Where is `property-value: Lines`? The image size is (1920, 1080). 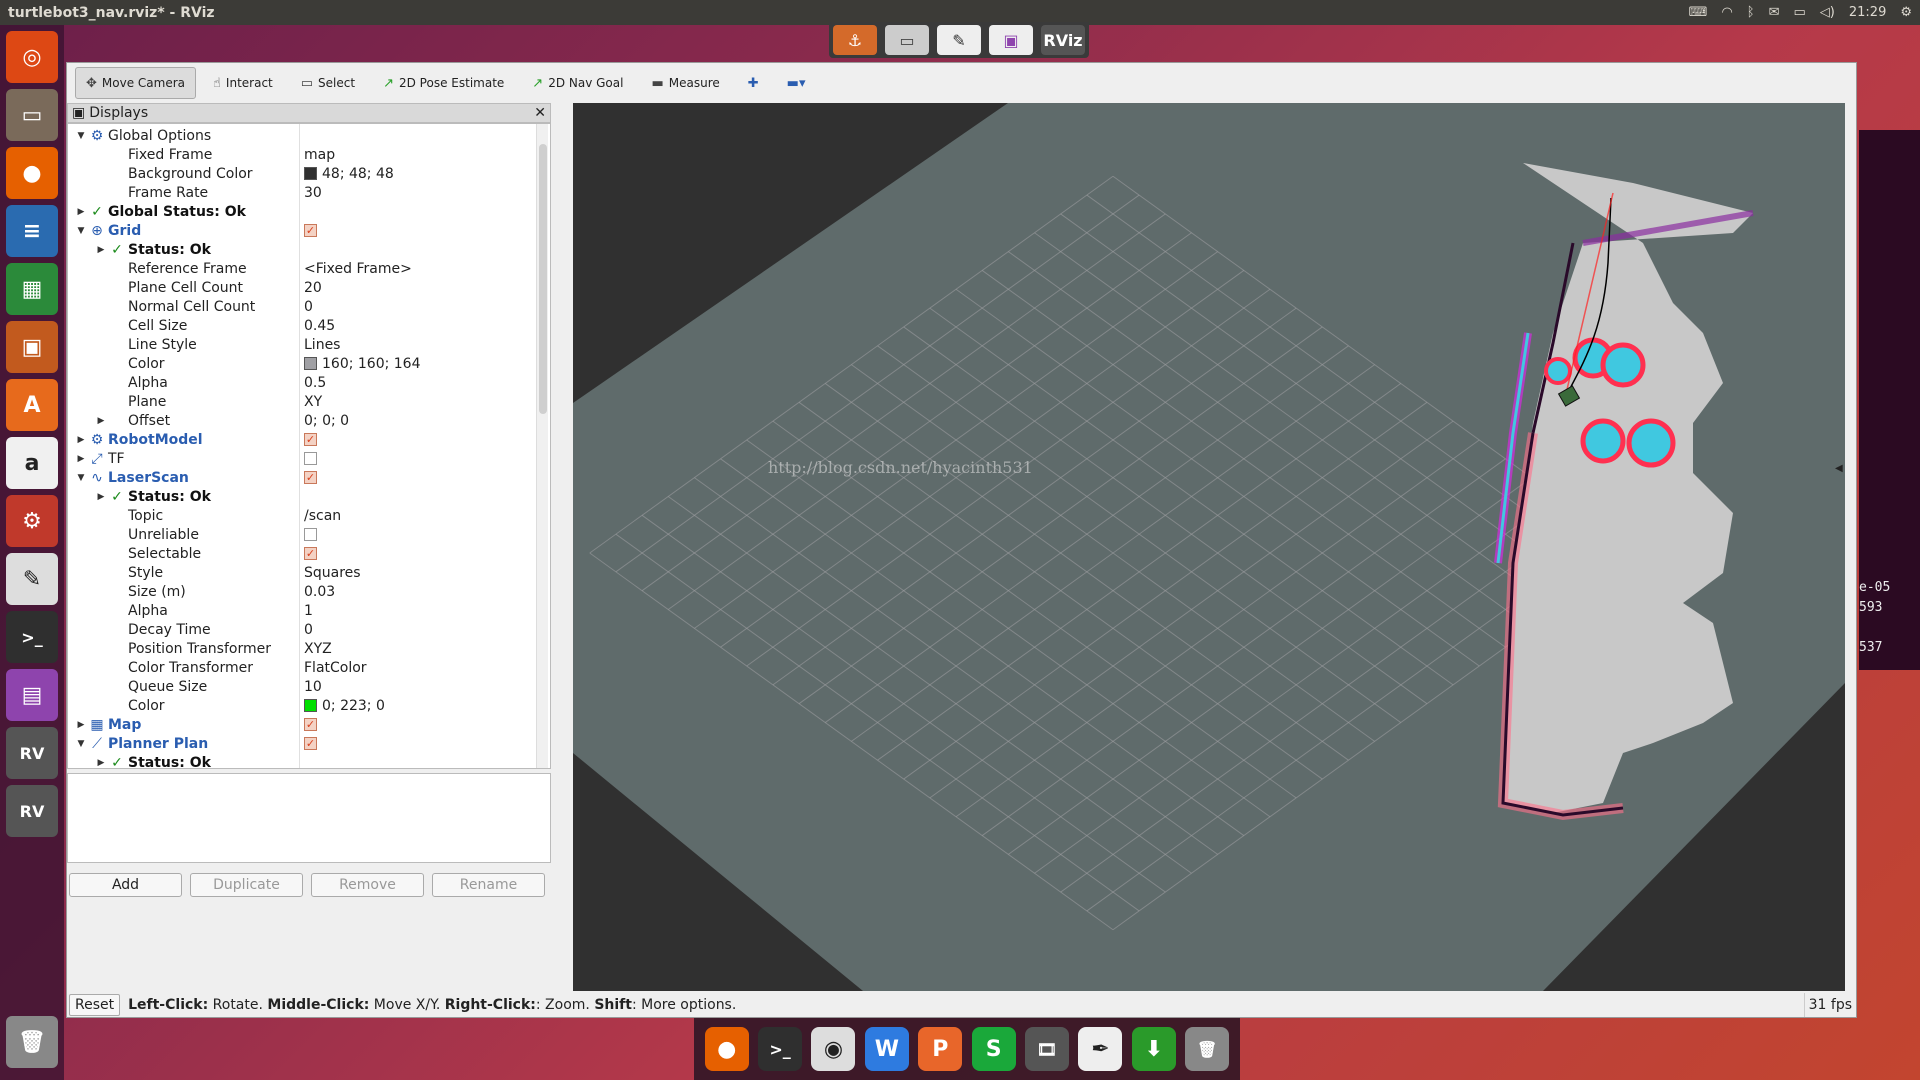 property-value: Lines is located at coordinates (322, 345).